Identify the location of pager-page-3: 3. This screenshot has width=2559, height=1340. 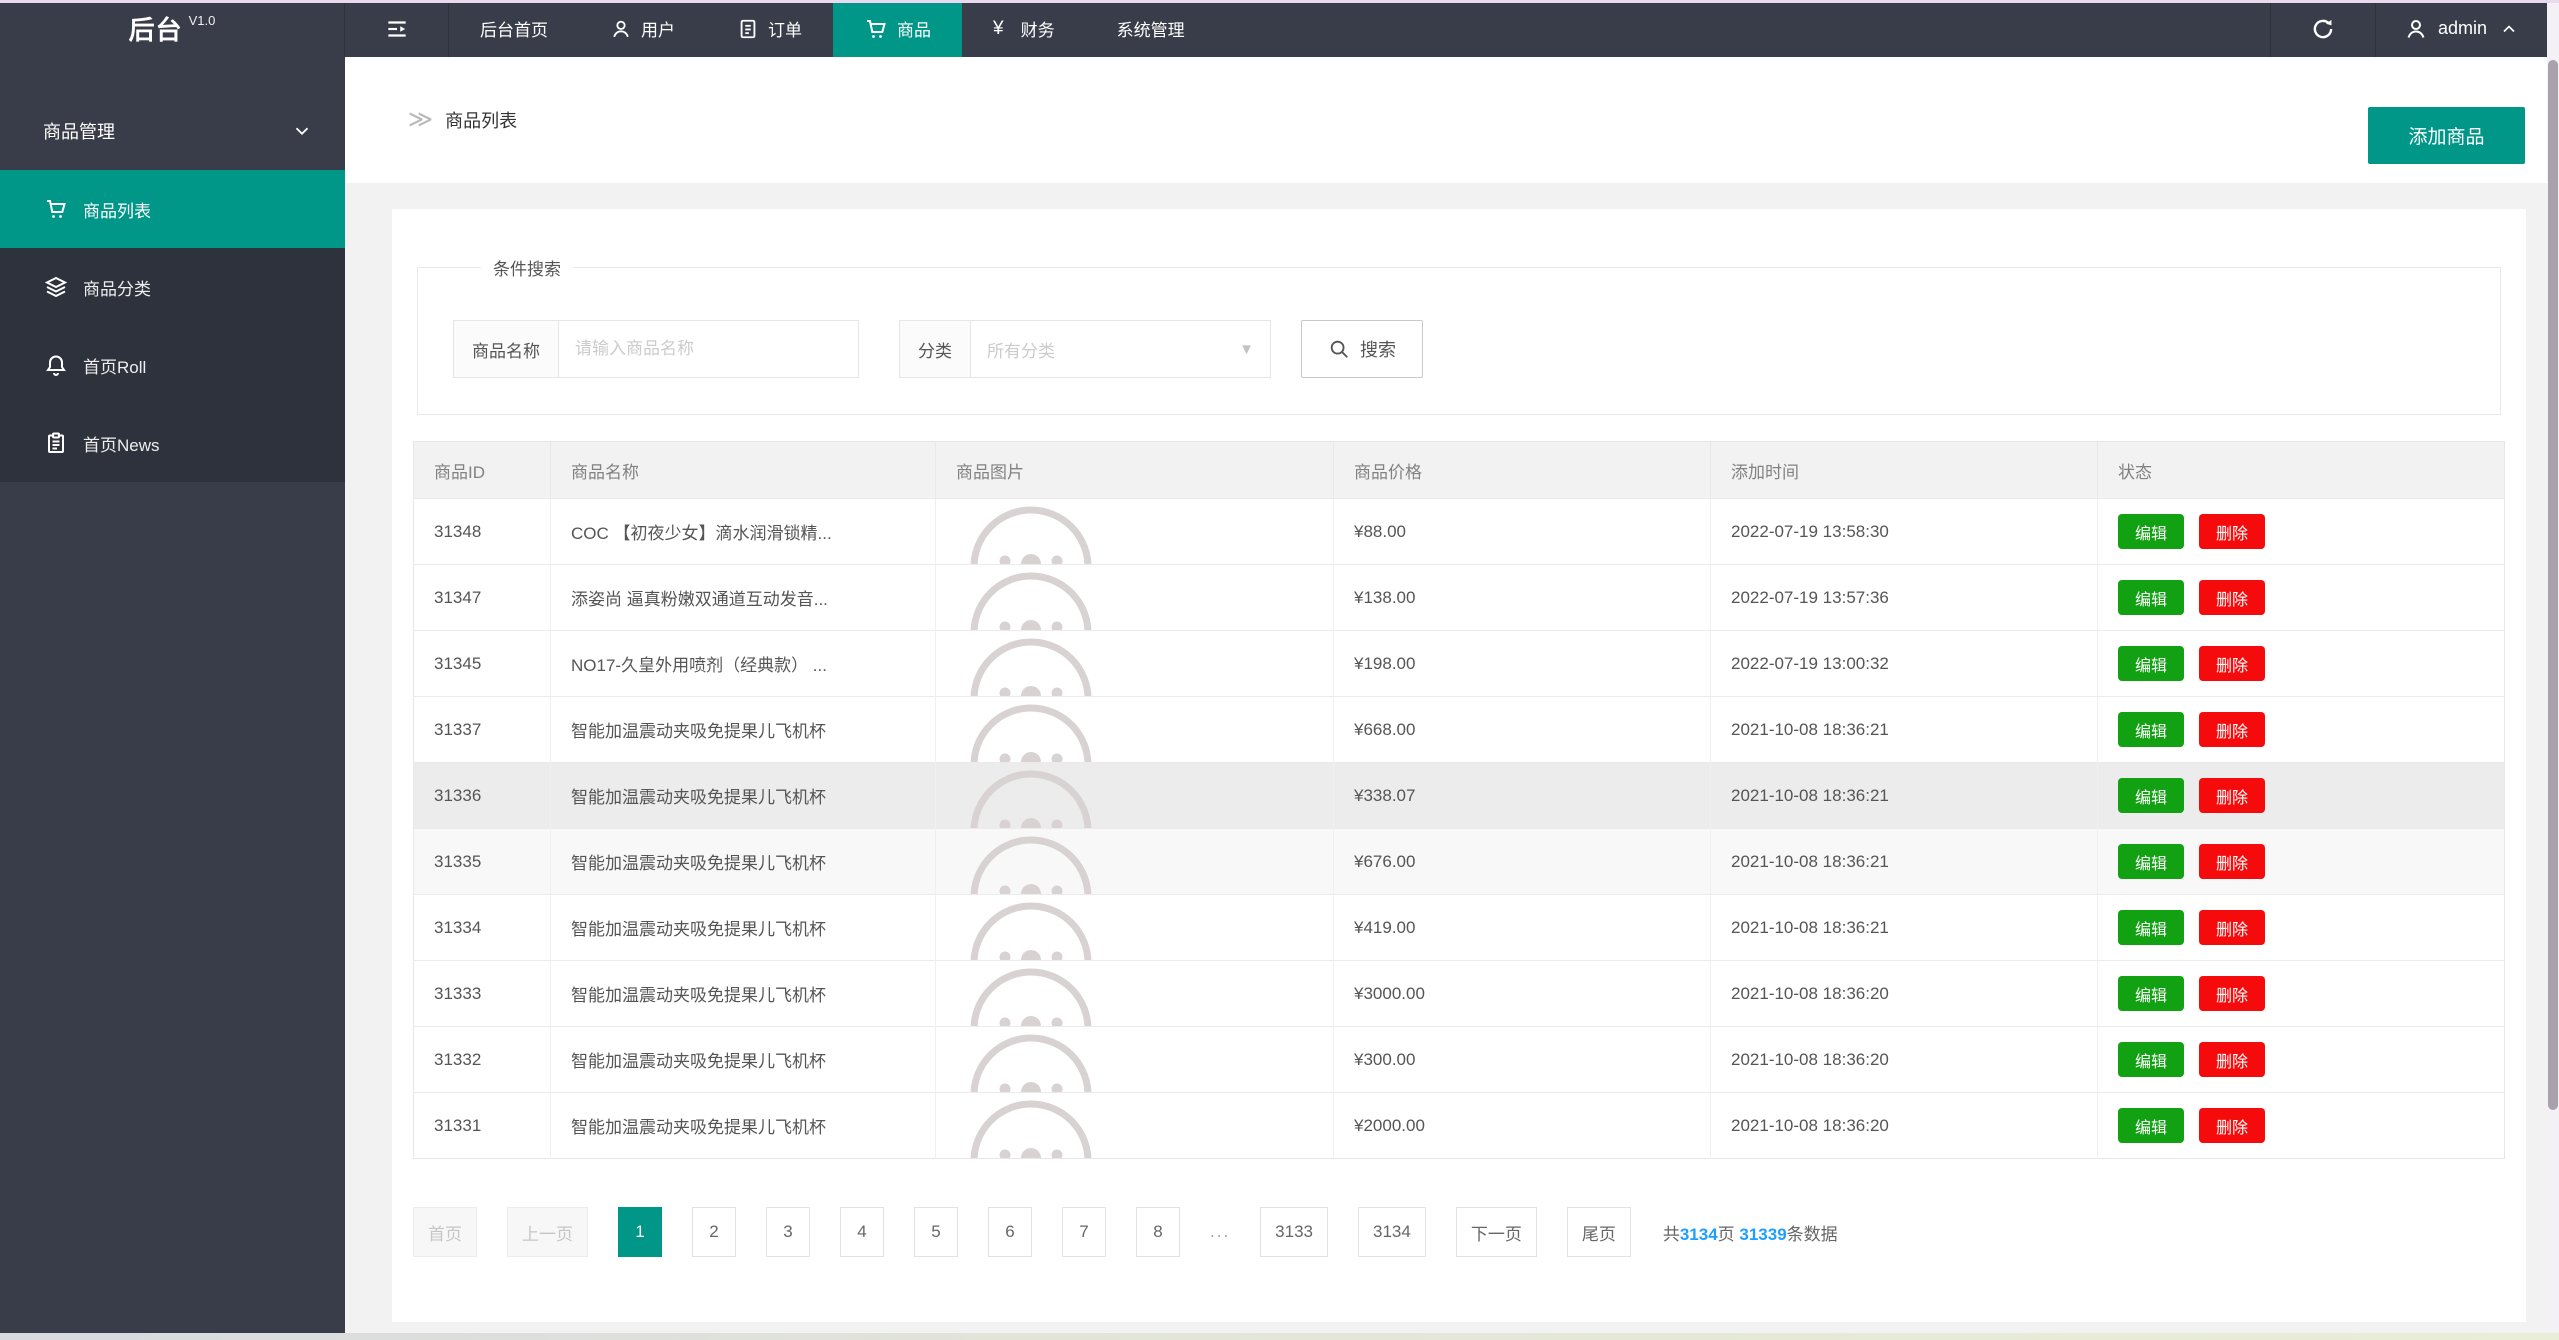
(788, 1232).